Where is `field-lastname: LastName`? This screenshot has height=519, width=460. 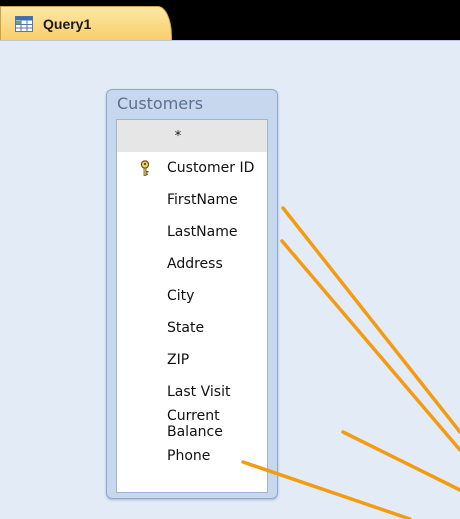 field-lastname: LastName is located at coordinates (192, 232).